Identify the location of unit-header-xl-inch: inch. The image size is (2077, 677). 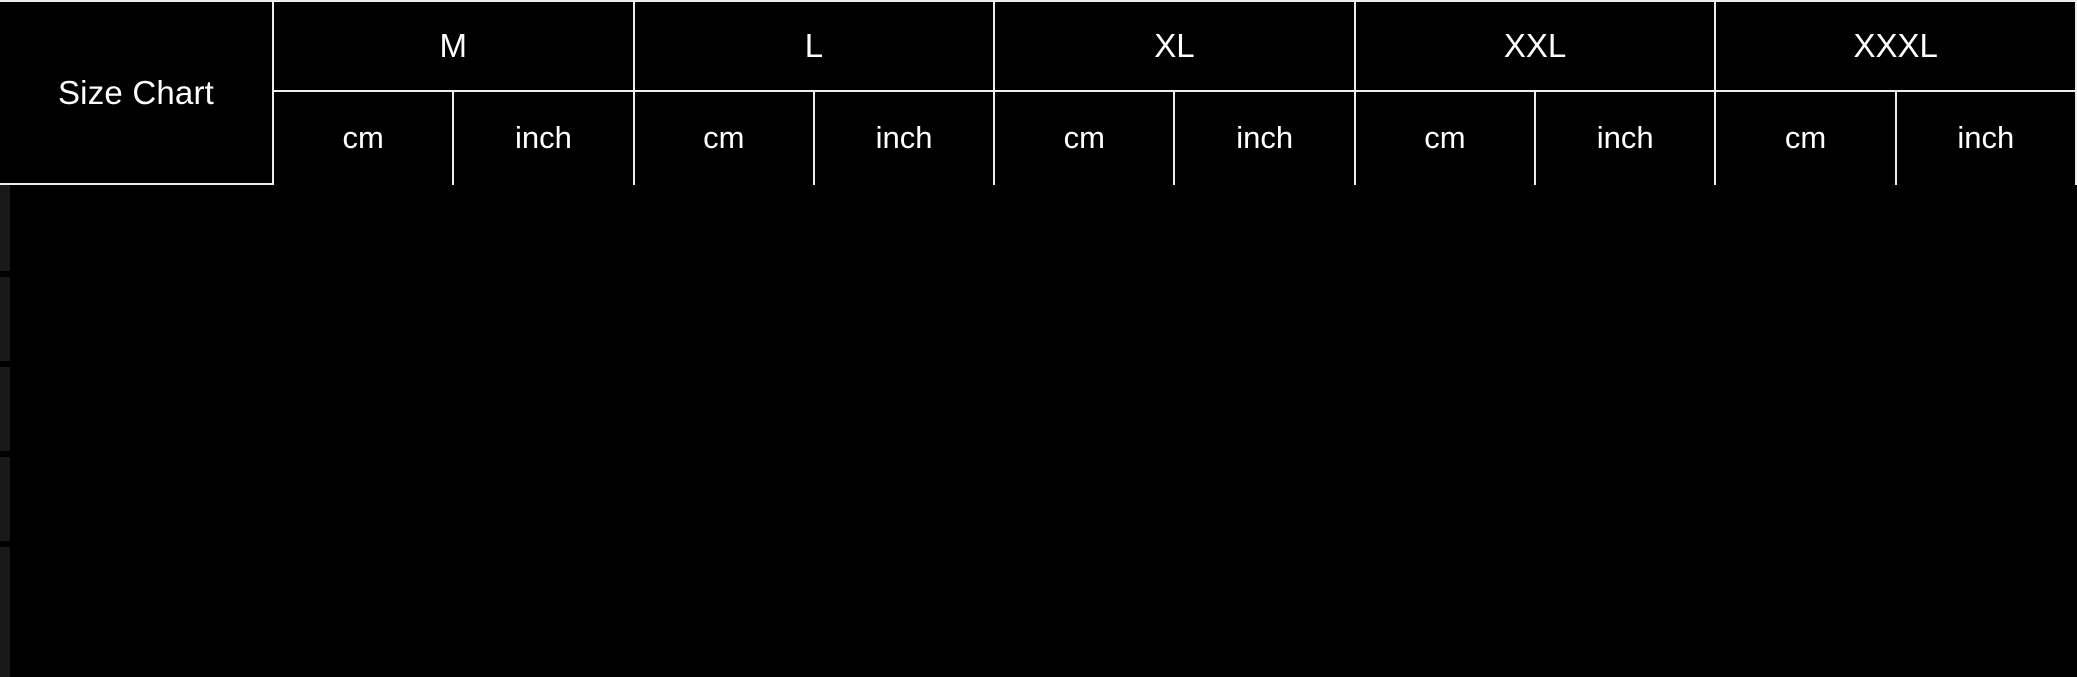
(1264, 137).